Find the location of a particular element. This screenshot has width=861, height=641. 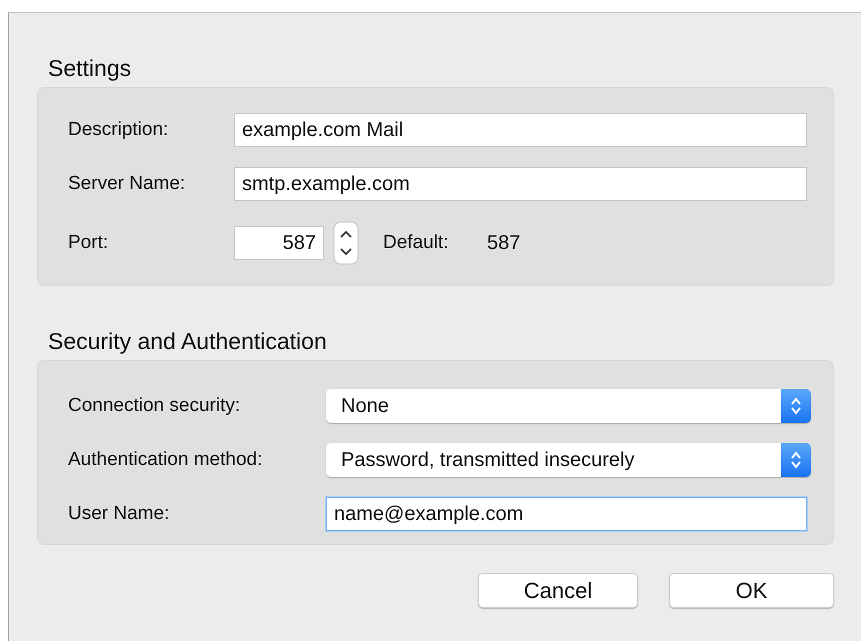

text-field: smtp.example.com is located at coordinates (520, 184).